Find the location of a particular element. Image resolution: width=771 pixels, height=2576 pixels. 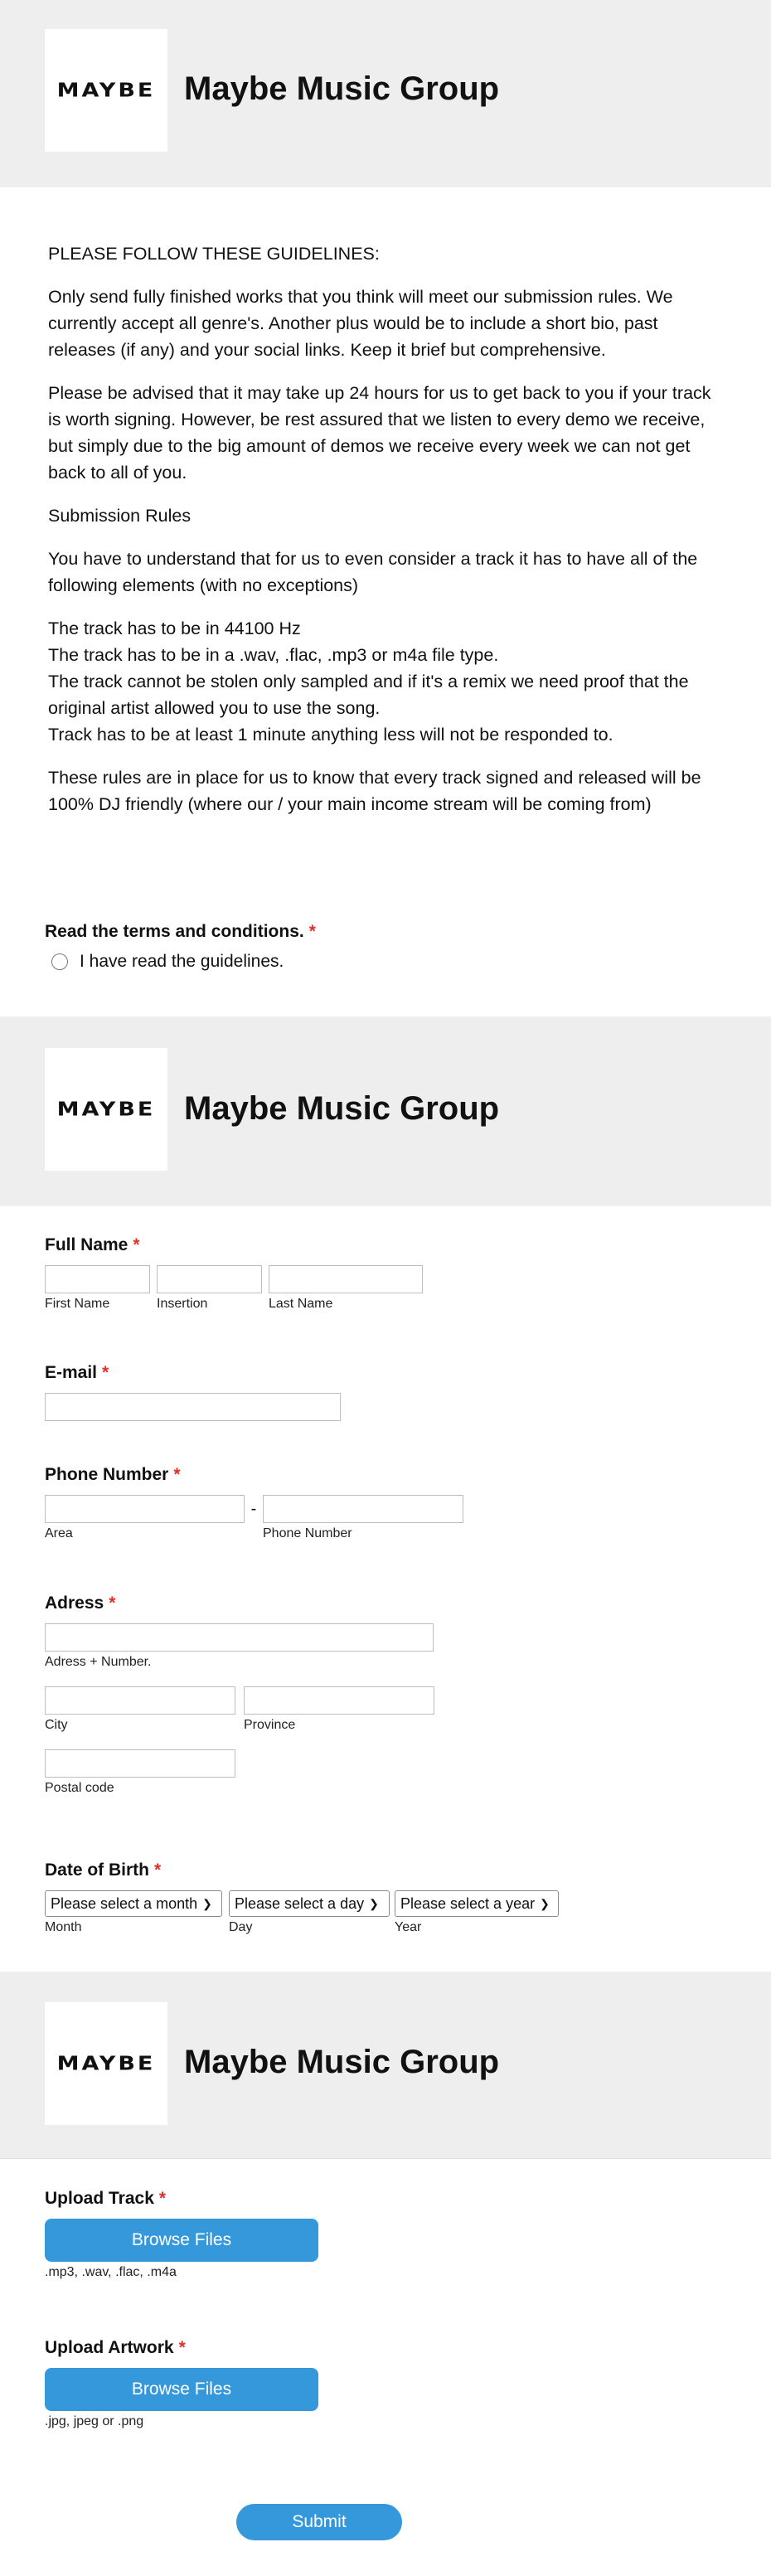

terms-option-label: I have read the guidelines. is located at coordinates (182, 962).